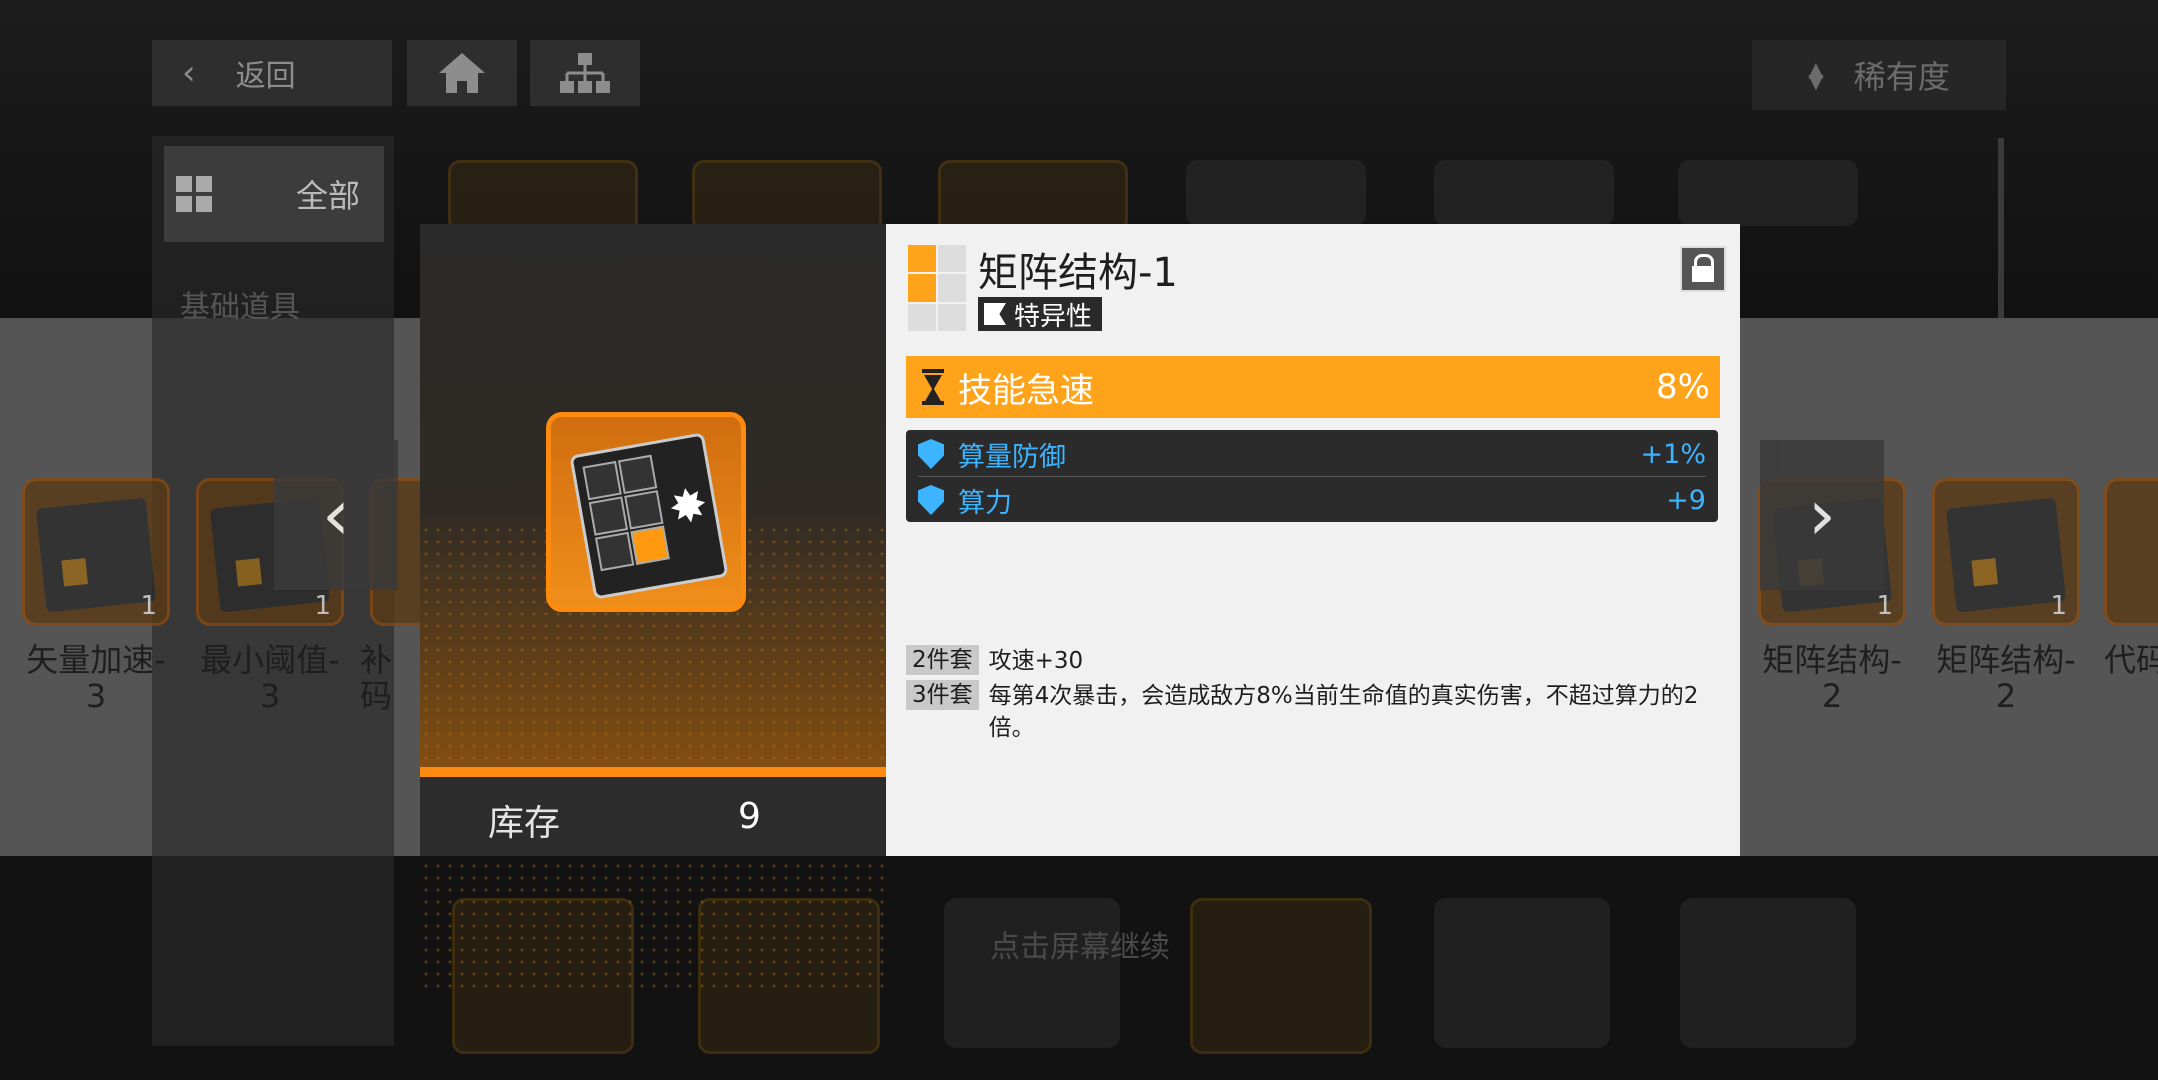 This screenshot has width=2158, height=1080. What do you see at coordinates (653, 772) in the screenshot?
I see `accent-stripe` at bounding box center [653, 772].